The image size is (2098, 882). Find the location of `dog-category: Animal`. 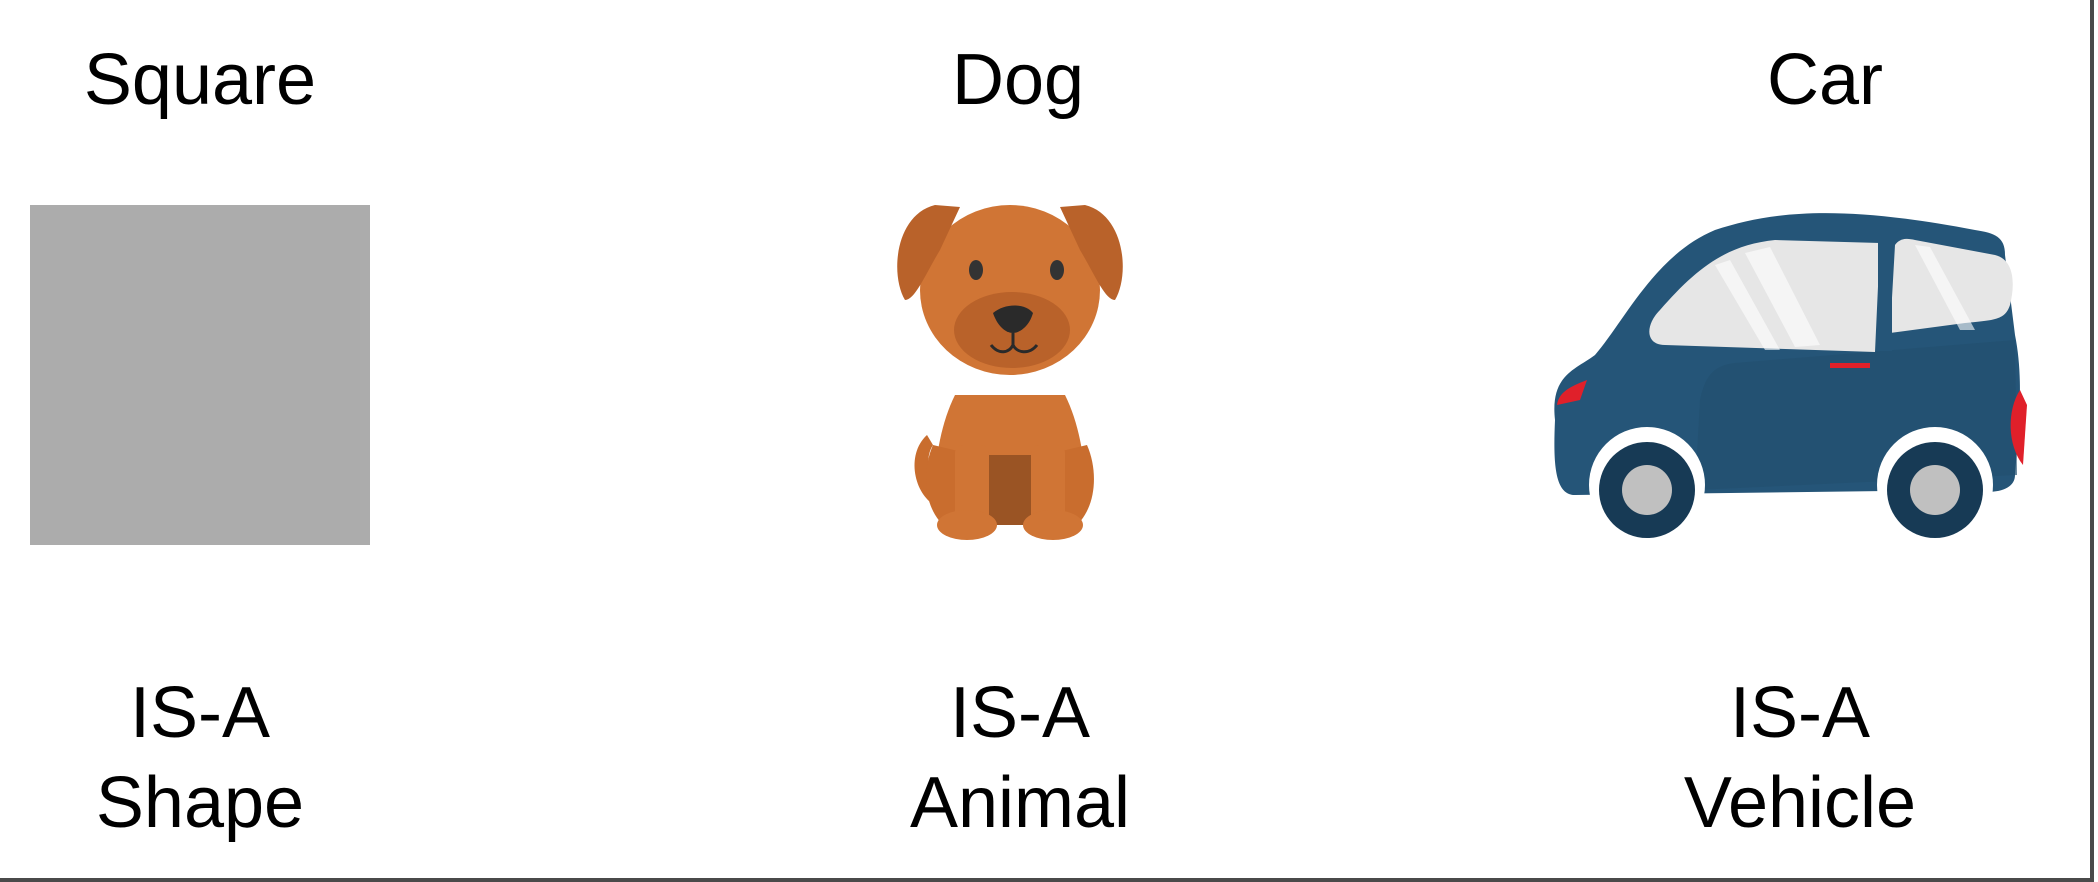

dog-category: Animal is located at coordinates (1020, 803).